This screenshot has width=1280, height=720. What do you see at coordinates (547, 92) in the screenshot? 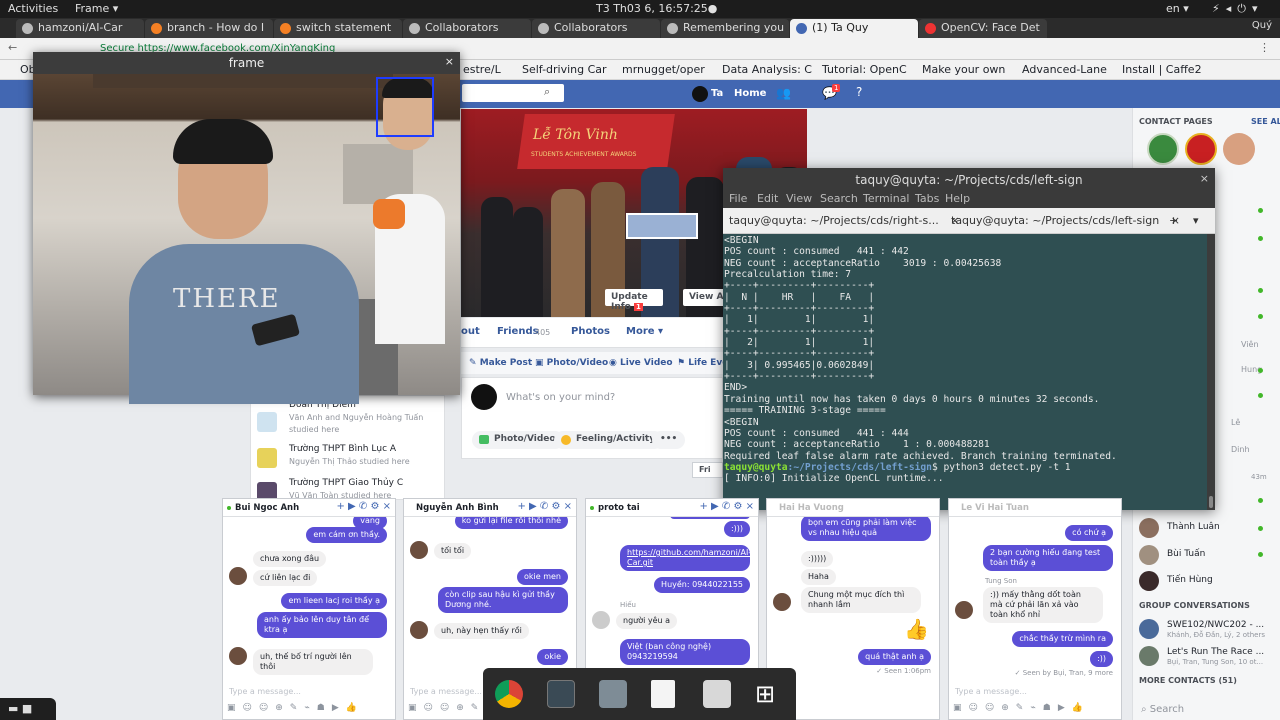
I see `search-icon: ⌕` at bounding box center [547, 92].